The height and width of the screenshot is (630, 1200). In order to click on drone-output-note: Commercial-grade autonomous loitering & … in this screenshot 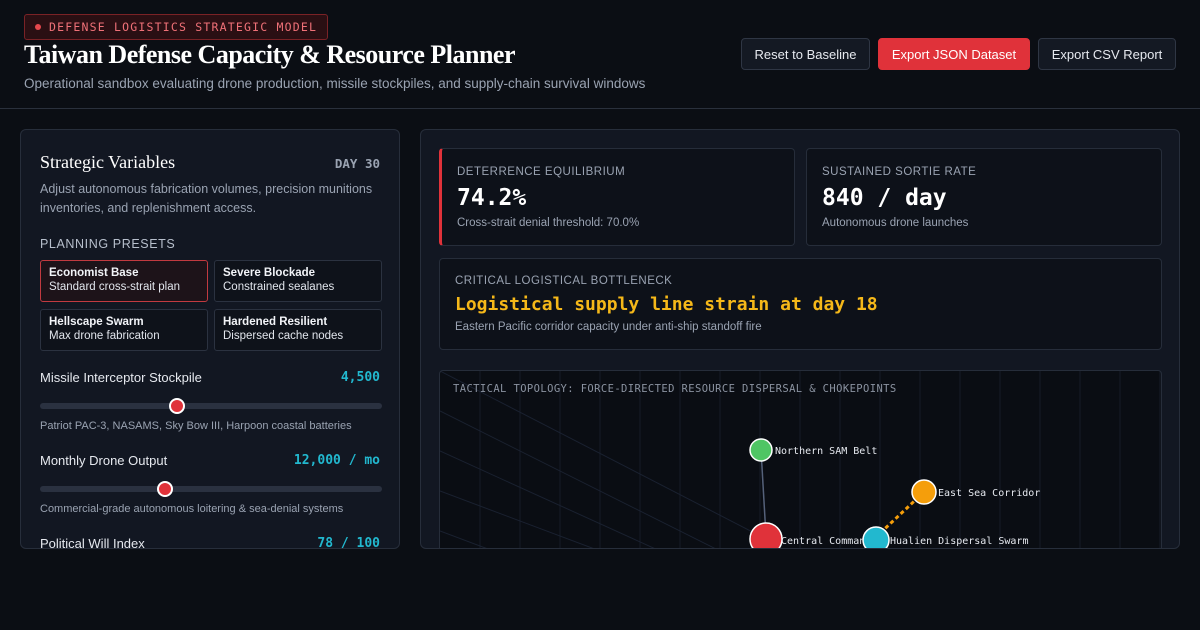, I will do `click(192, 509)`.